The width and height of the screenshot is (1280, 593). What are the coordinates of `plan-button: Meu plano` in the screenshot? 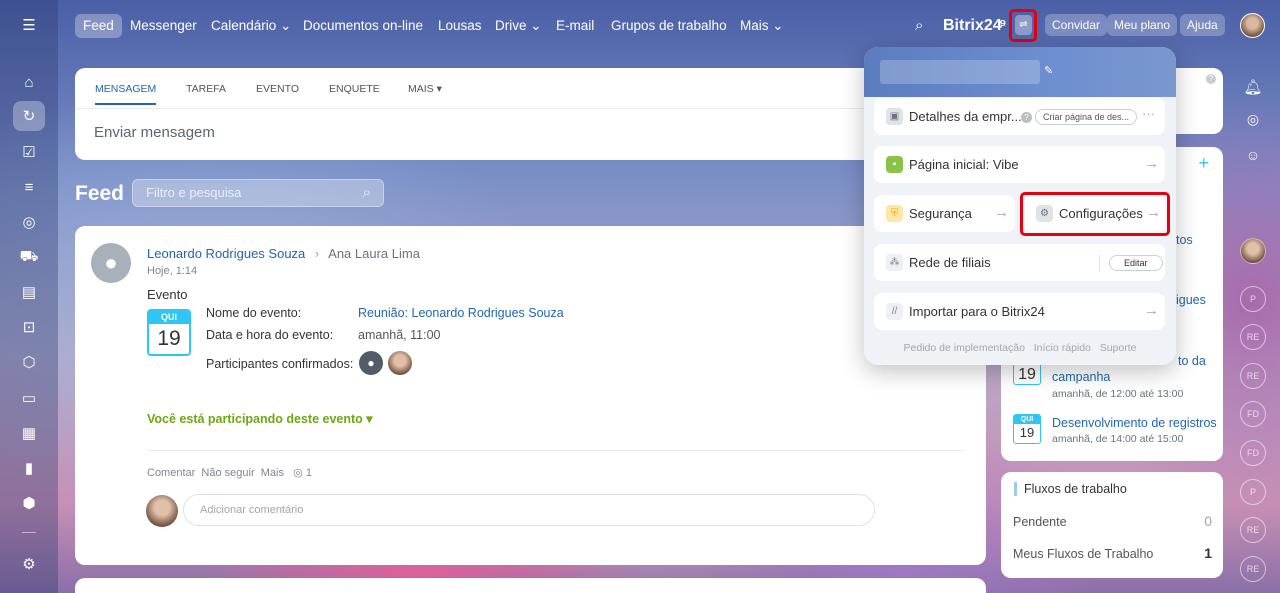 It's located at (1142, 25).